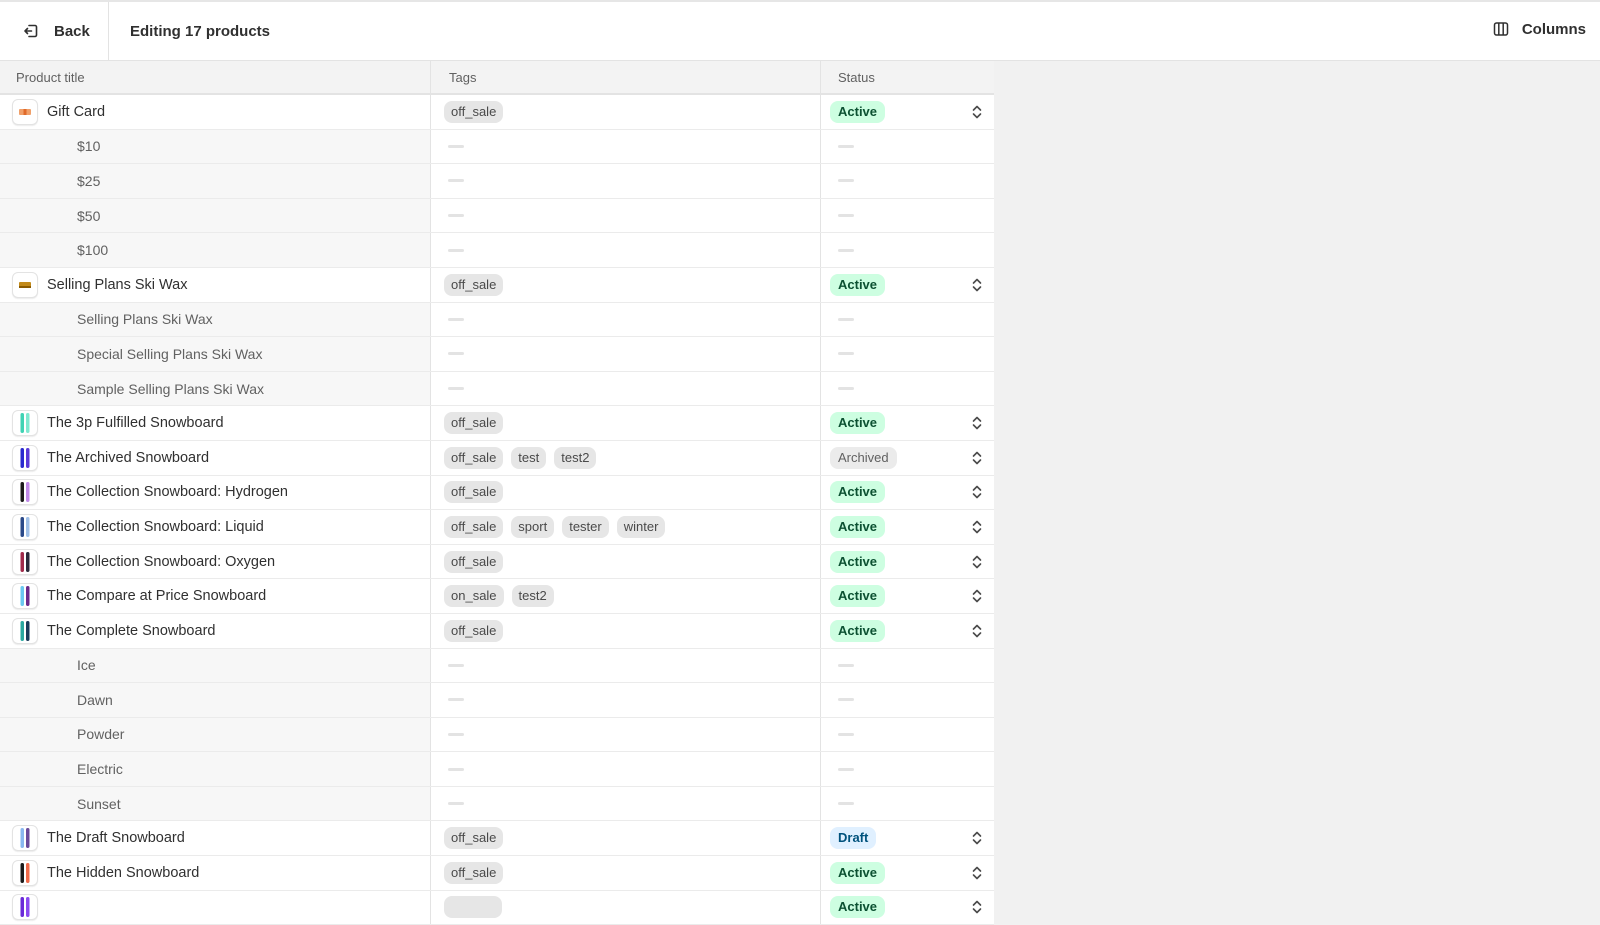 This screenshot has height=925, width=1600. What do you see at coordinates (215, 181) in the screenshot?
I see `title-cell: $25` at bounding box center [215, 181].